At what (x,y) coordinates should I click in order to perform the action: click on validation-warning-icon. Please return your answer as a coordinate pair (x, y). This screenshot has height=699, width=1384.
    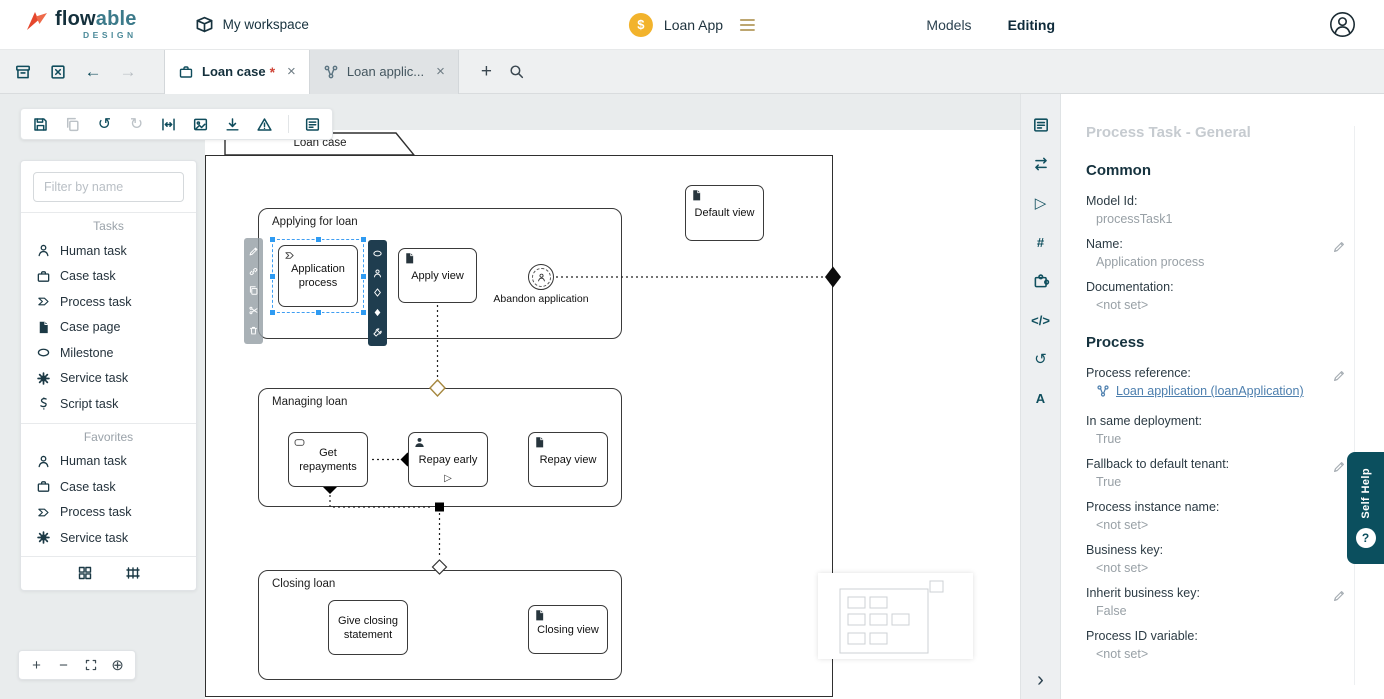
    Looking at the image, I should click on (264, 124).